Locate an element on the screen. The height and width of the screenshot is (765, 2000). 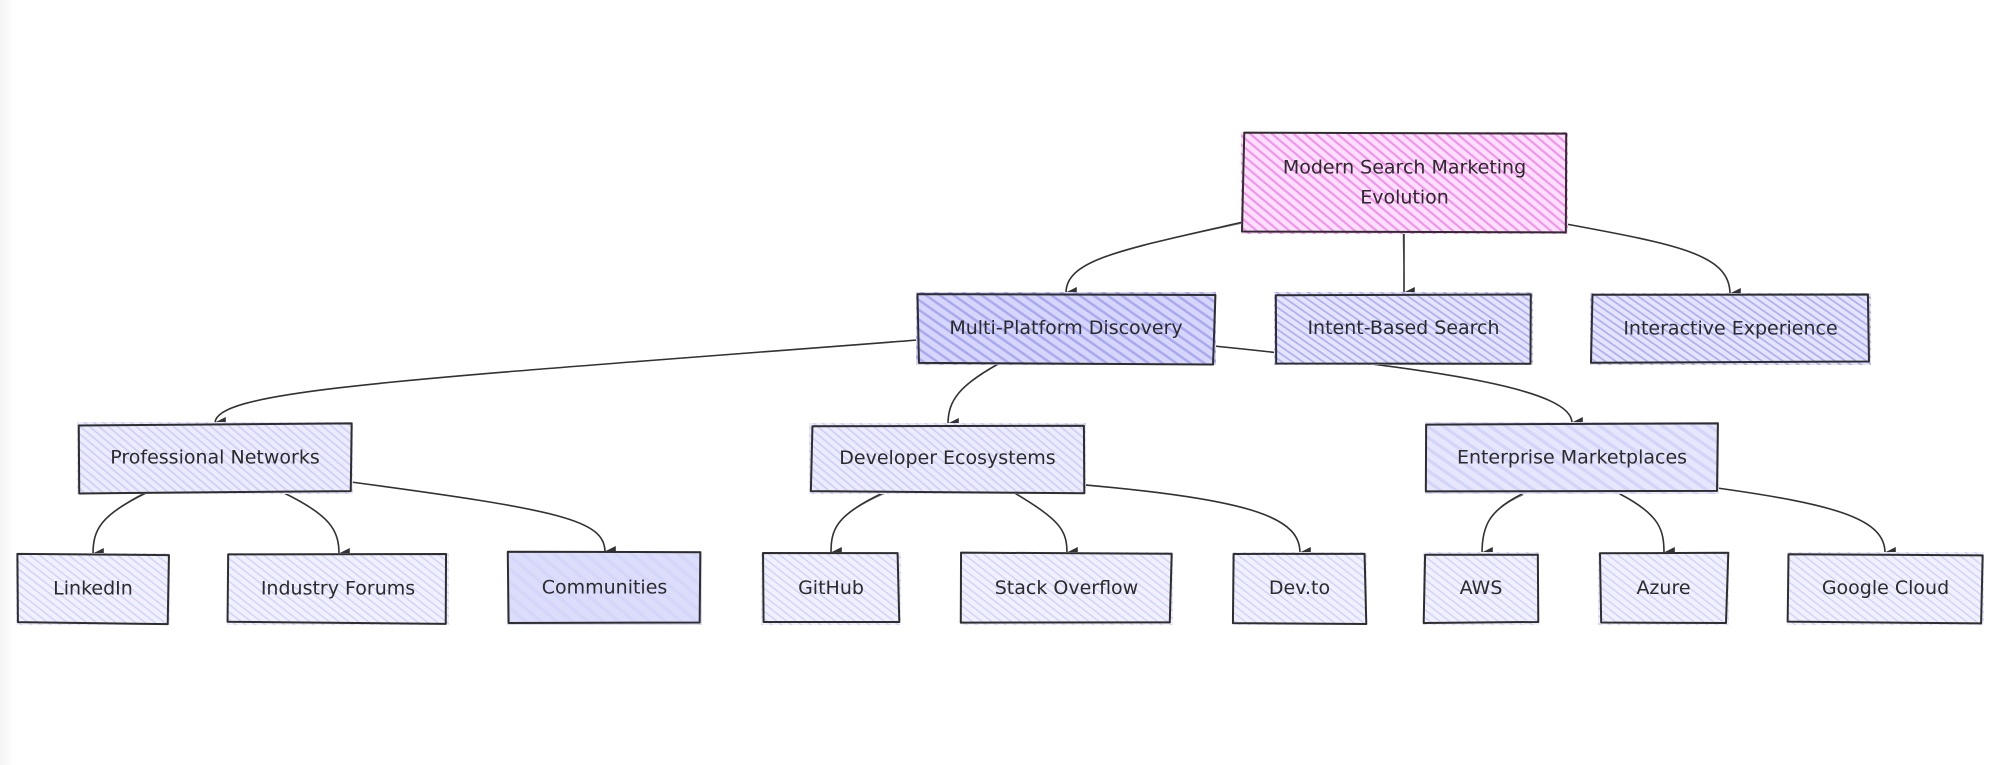
node-label: Developer Ecosystems is located at coordinates (947, 458).